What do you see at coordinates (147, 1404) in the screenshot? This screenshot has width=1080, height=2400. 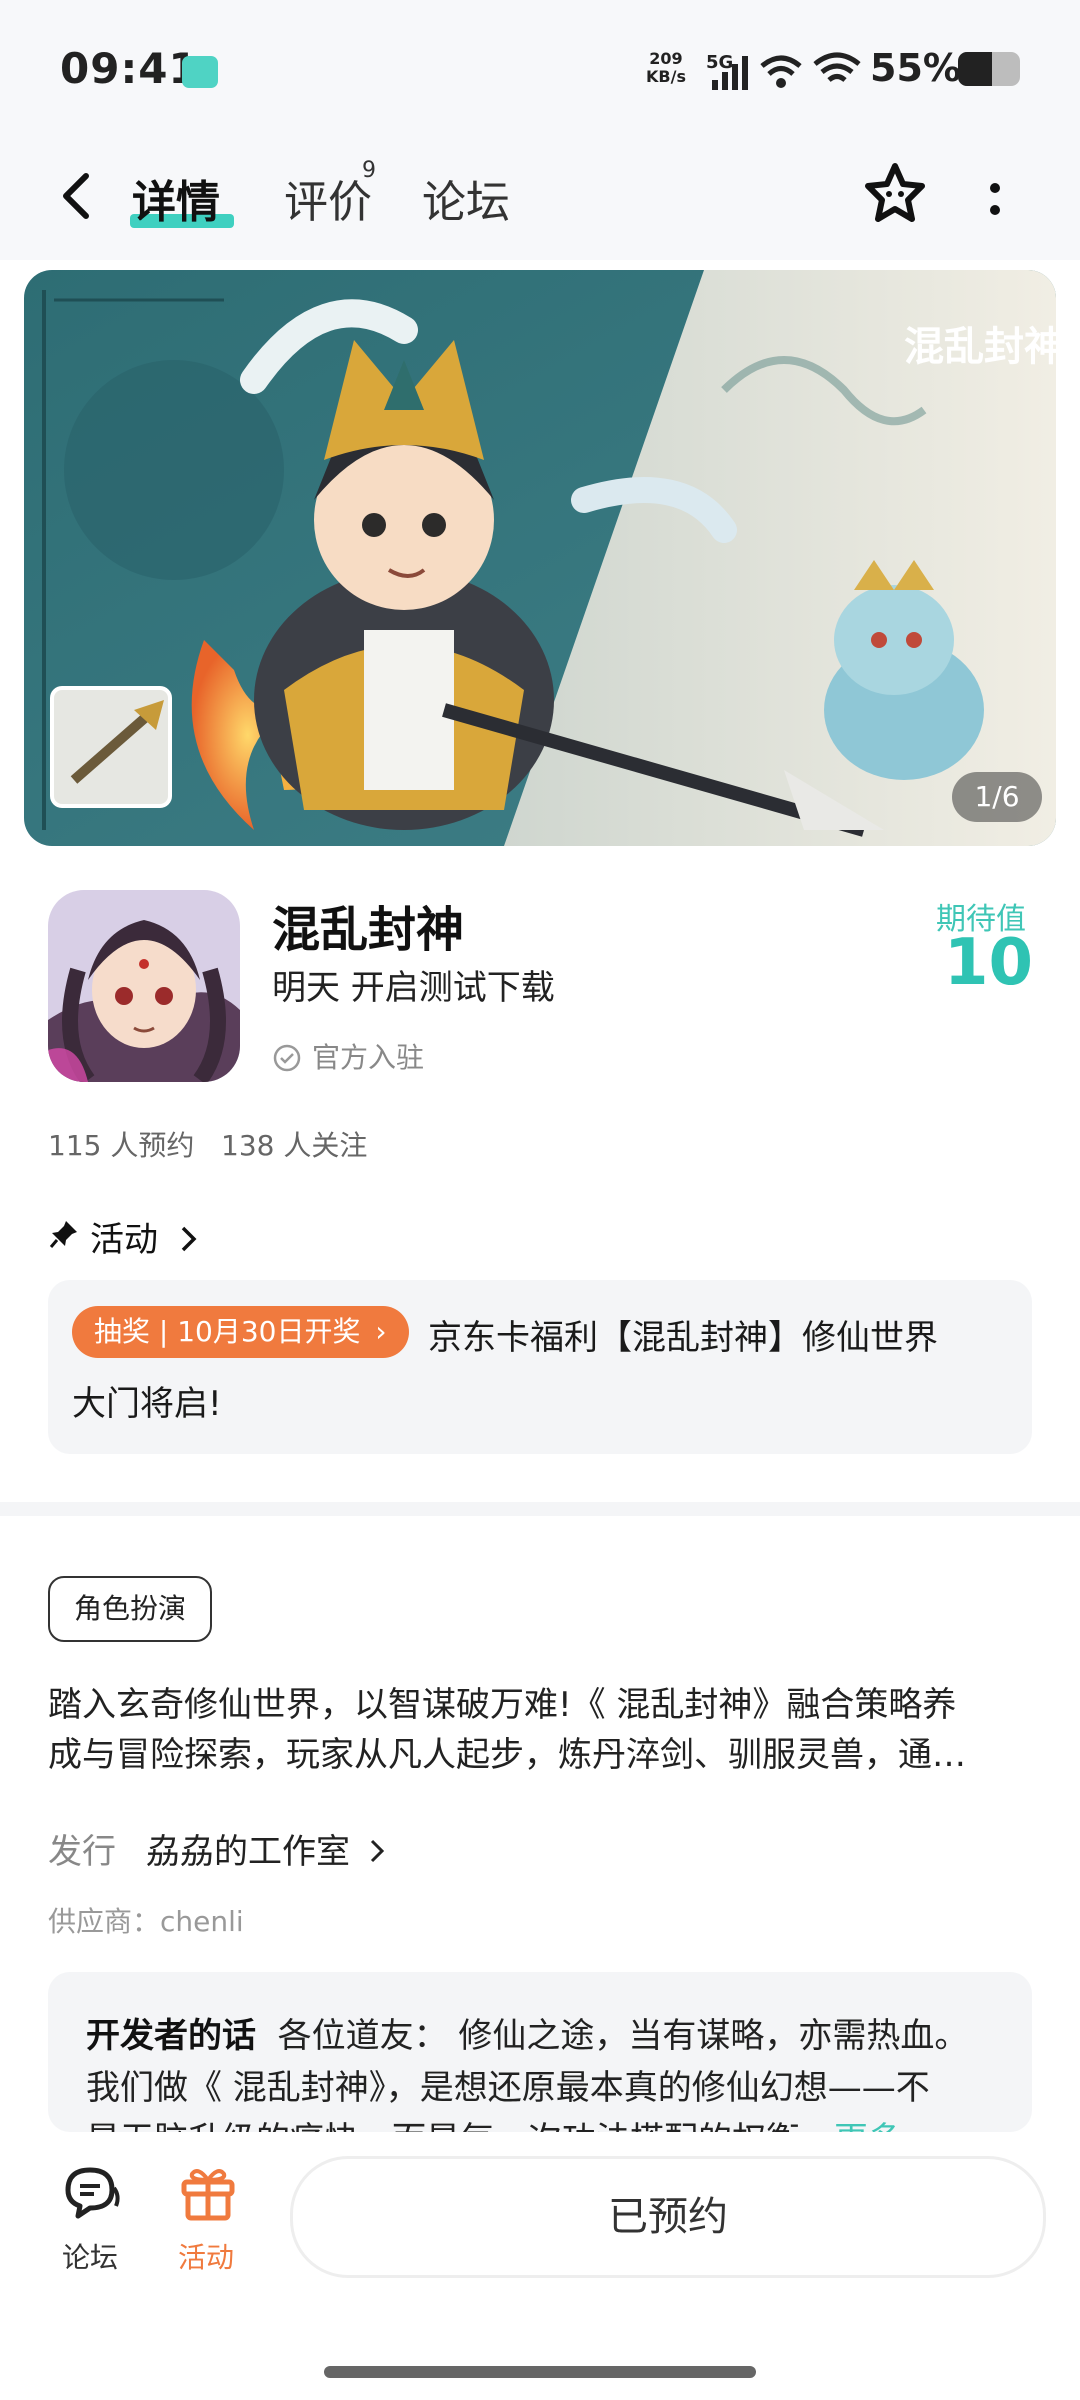 I see `activity-title-line2: 大门将启!` at bounding box center [147, 1404].